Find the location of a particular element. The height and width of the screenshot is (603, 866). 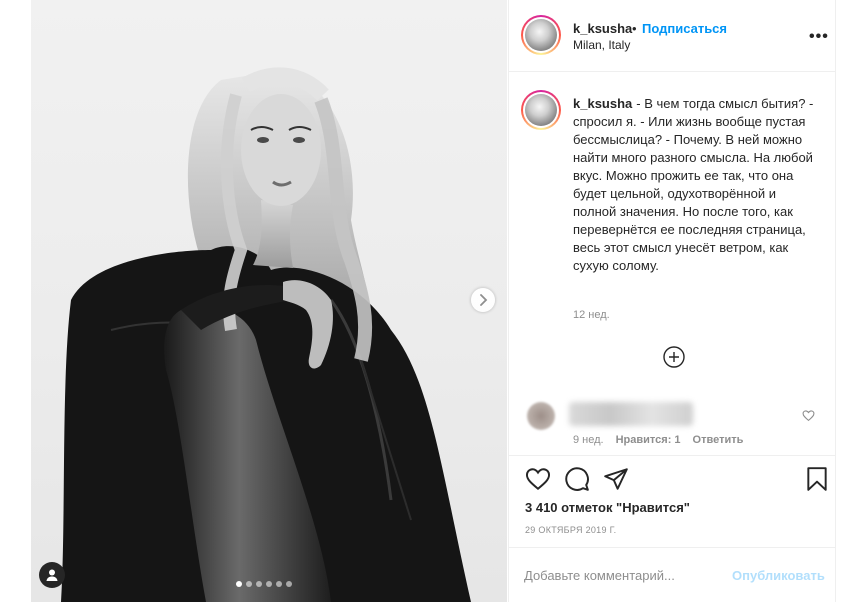

save-bookmark-icon is located at coordinates (817, 479).